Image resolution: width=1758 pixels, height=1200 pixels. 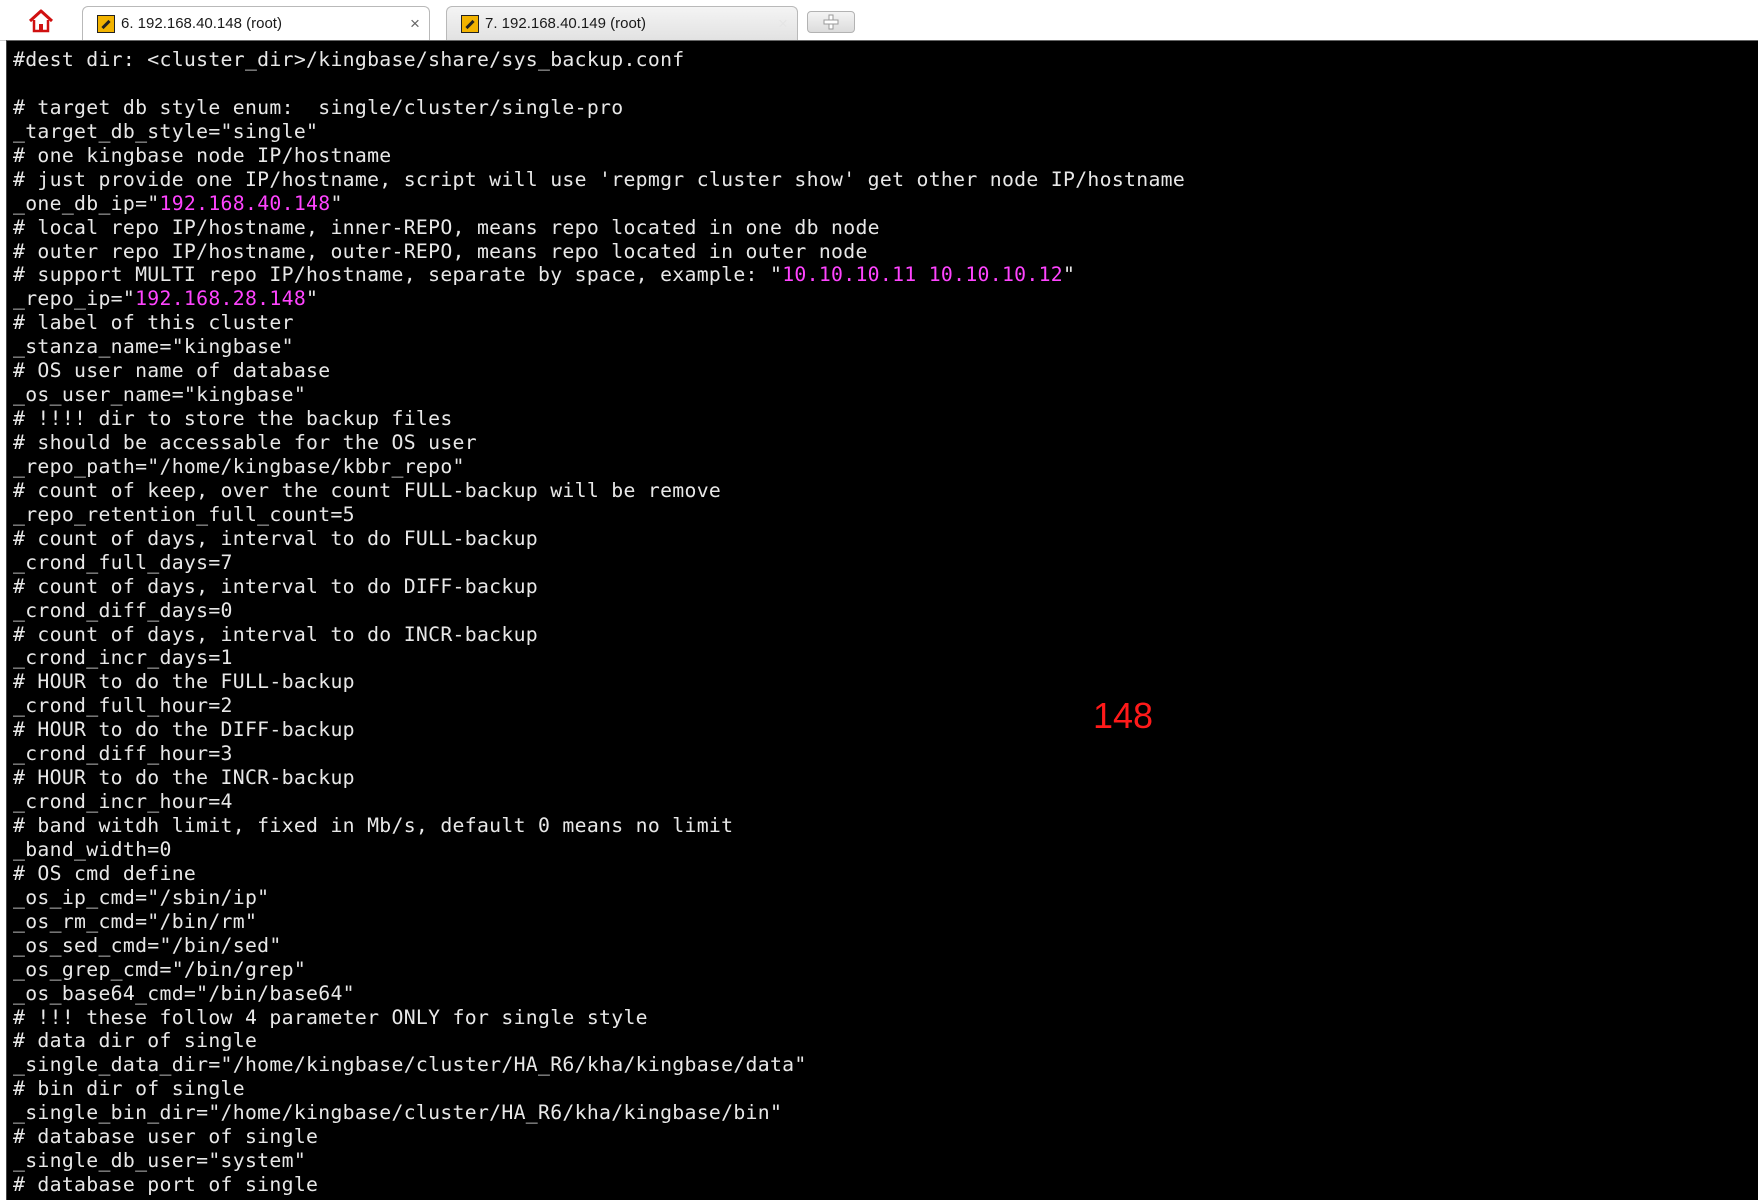 What do you see at coordinates (599, 778) in the screenshot?
I see `terminal-line: # HOUR to do the INCR-backup` at bounding box center [599, 778].